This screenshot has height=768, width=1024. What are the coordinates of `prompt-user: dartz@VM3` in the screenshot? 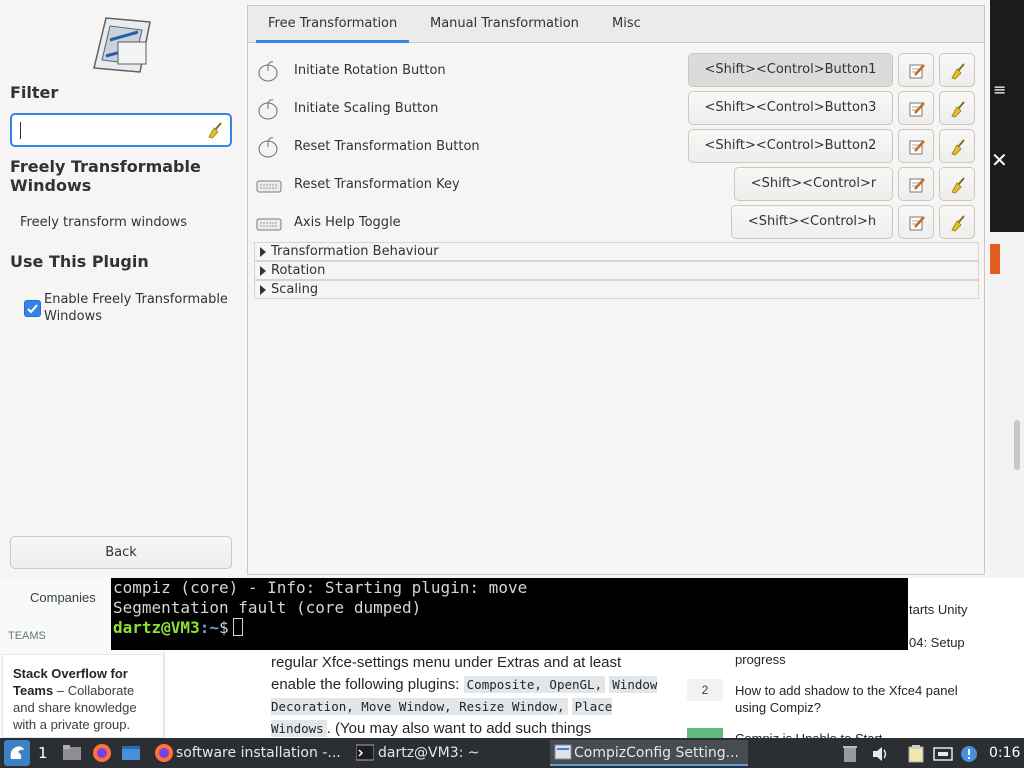 It's located at (156, 627).